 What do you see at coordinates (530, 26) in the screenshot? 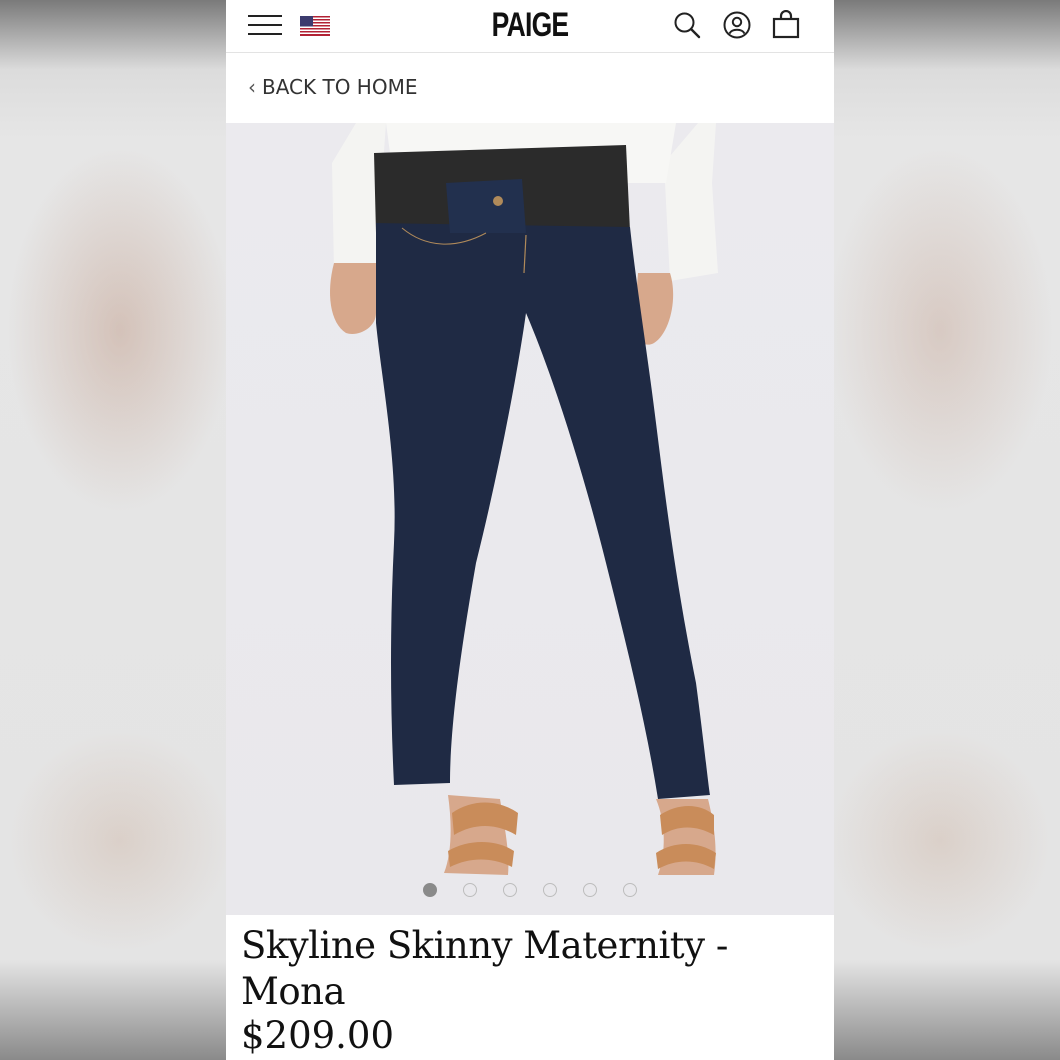
I see `top-bar: PAIGE` at bounding box center [530, 26].